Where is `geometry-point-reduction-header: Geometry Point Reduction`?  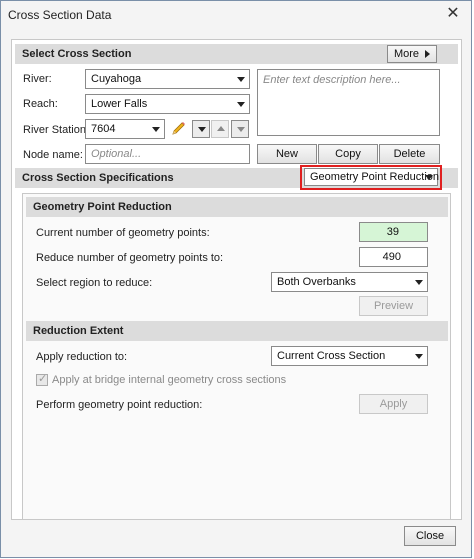
geometry-point-reduction-header: Geometry Point Reduction is located at coordinates (237, 207).